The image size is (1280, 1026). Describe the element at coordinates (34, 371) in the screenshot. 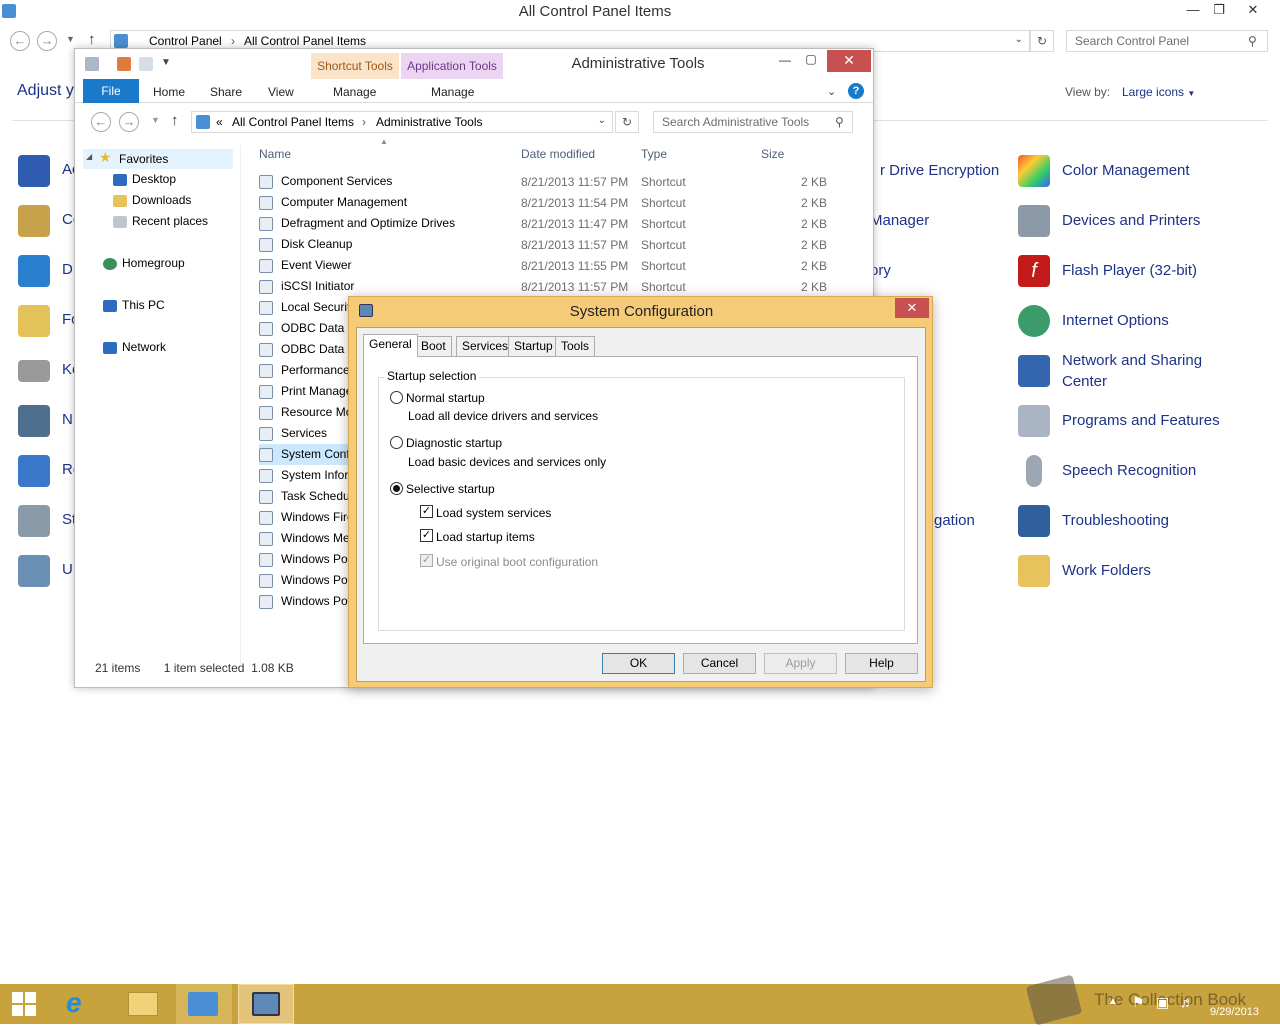

I see `keyboard-icon` at that location.